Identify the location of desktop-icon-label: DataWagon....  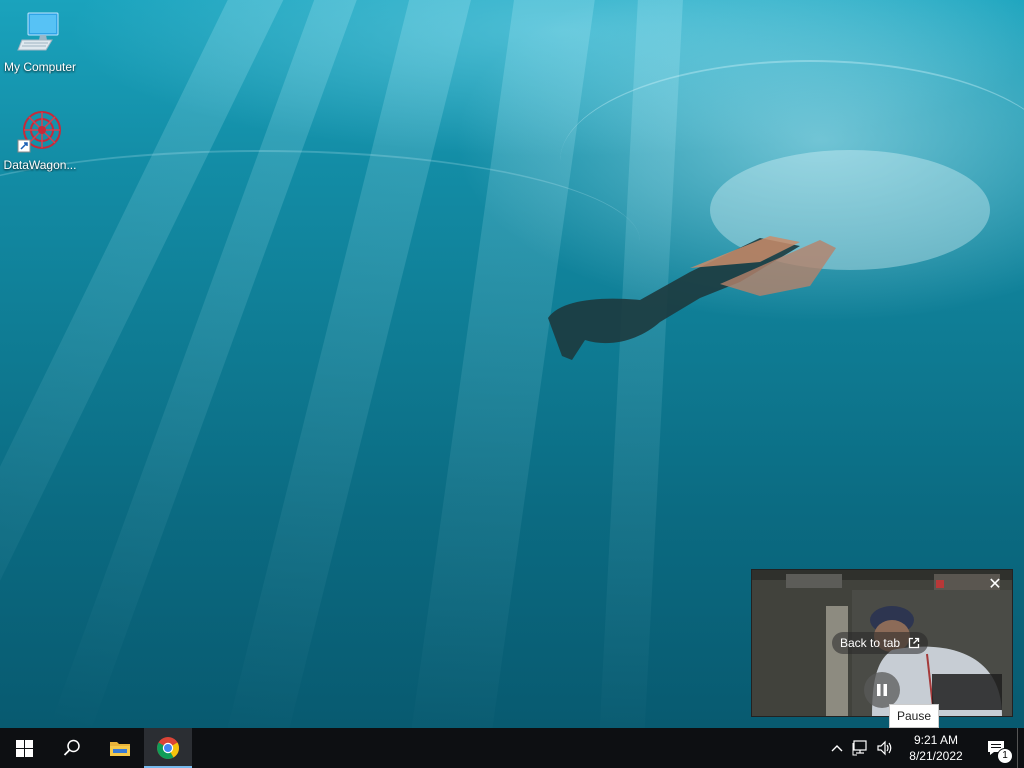
(40, 165).